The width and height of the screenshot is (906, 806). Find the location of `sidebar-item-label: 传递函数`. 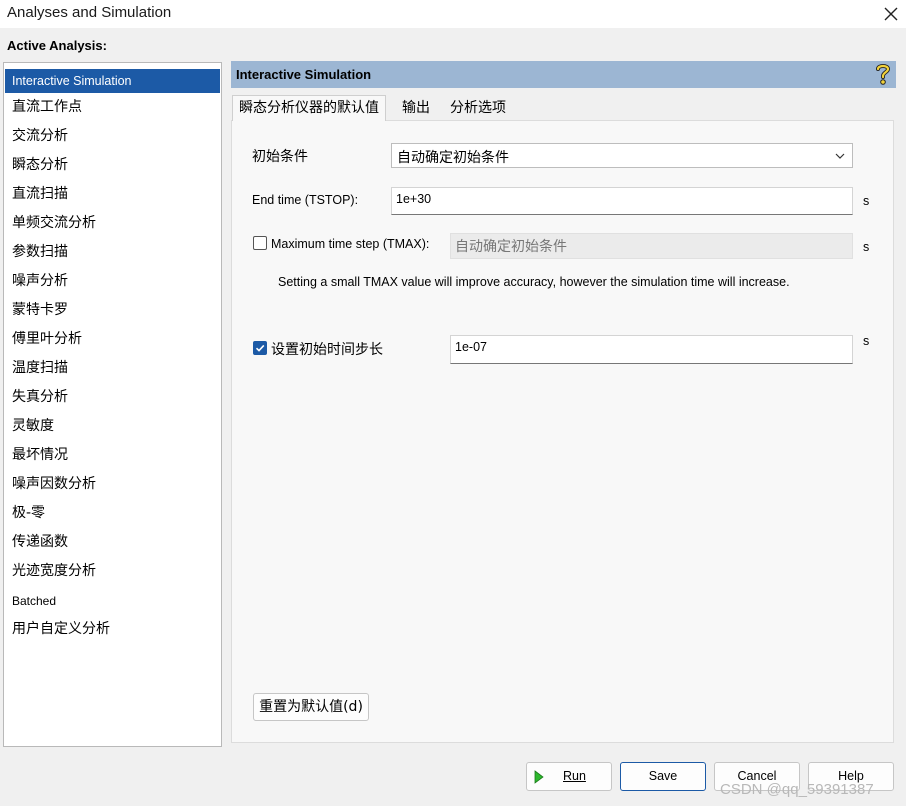

sidebar-item-label: 传递函数 is located at coordinates (40, 542).